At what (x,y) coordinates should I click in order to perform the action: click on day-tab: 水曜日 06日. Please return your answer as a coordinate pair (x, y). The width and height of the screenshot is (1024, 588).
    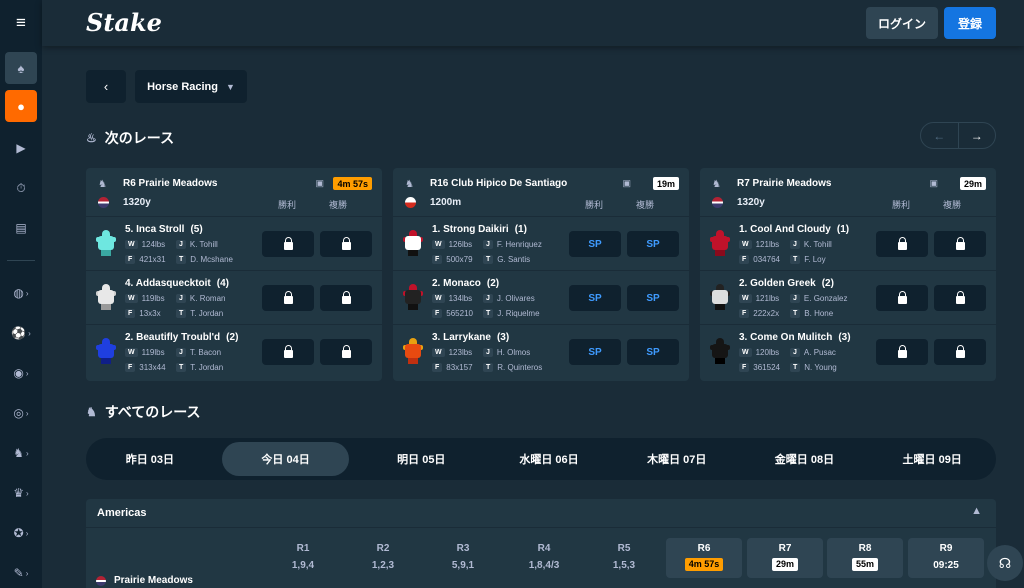
    Looking at the image, I should click on (549, 459).